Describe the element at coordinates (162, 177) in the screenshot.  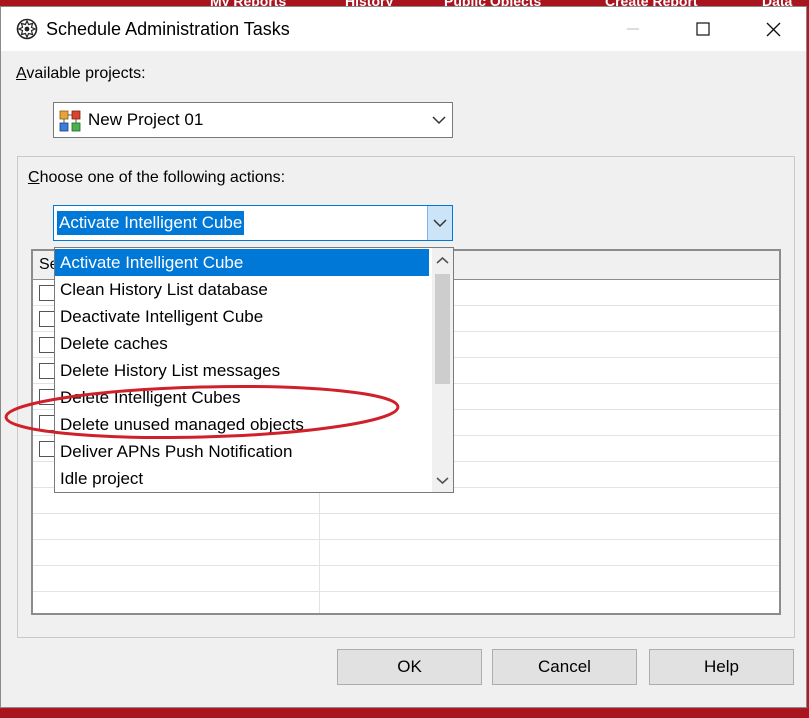
I see `actions-label-rest: hoose one of the following actions:` at that location.